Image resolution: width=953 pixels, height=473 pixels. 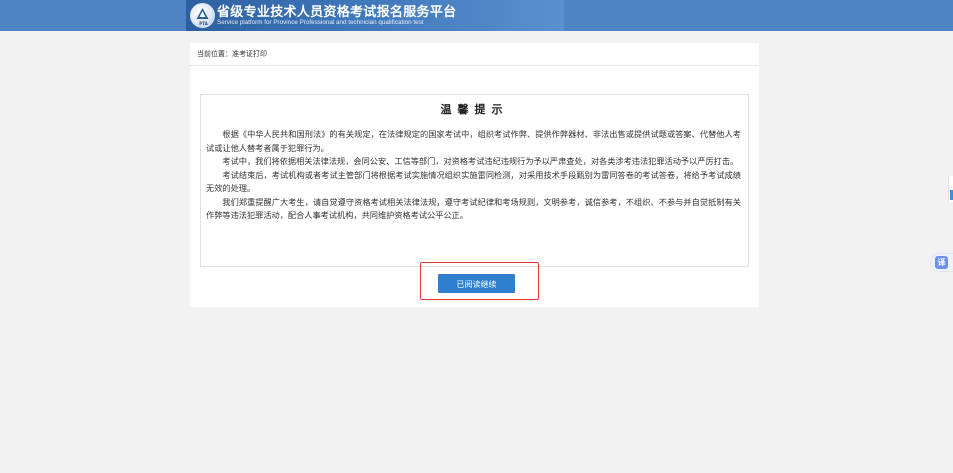 I want to click on breadcrumb: 当前位置：准考证打印, so click(x=232, y=54).